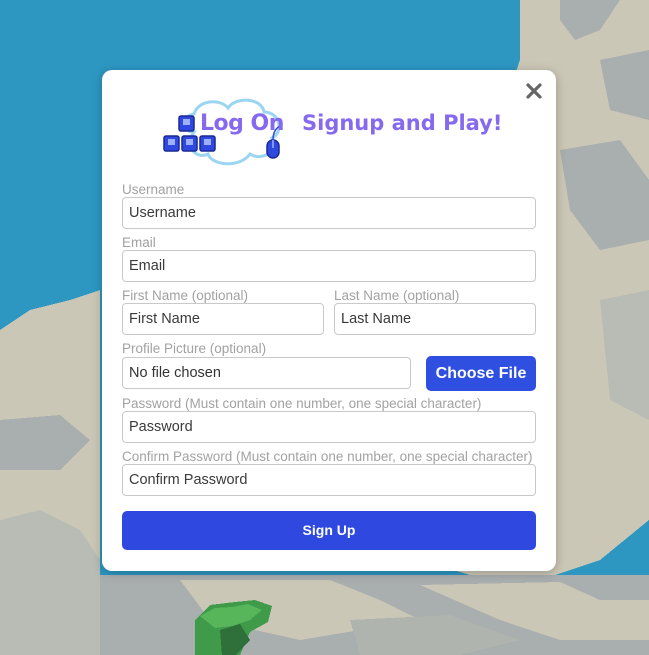 The height and width of the screenshot is (655, 649). What do you see at coordinates (185, 295) in the screenshot?
I see `first-name-label: First Name (optional)` at bounding box center [185, 295].